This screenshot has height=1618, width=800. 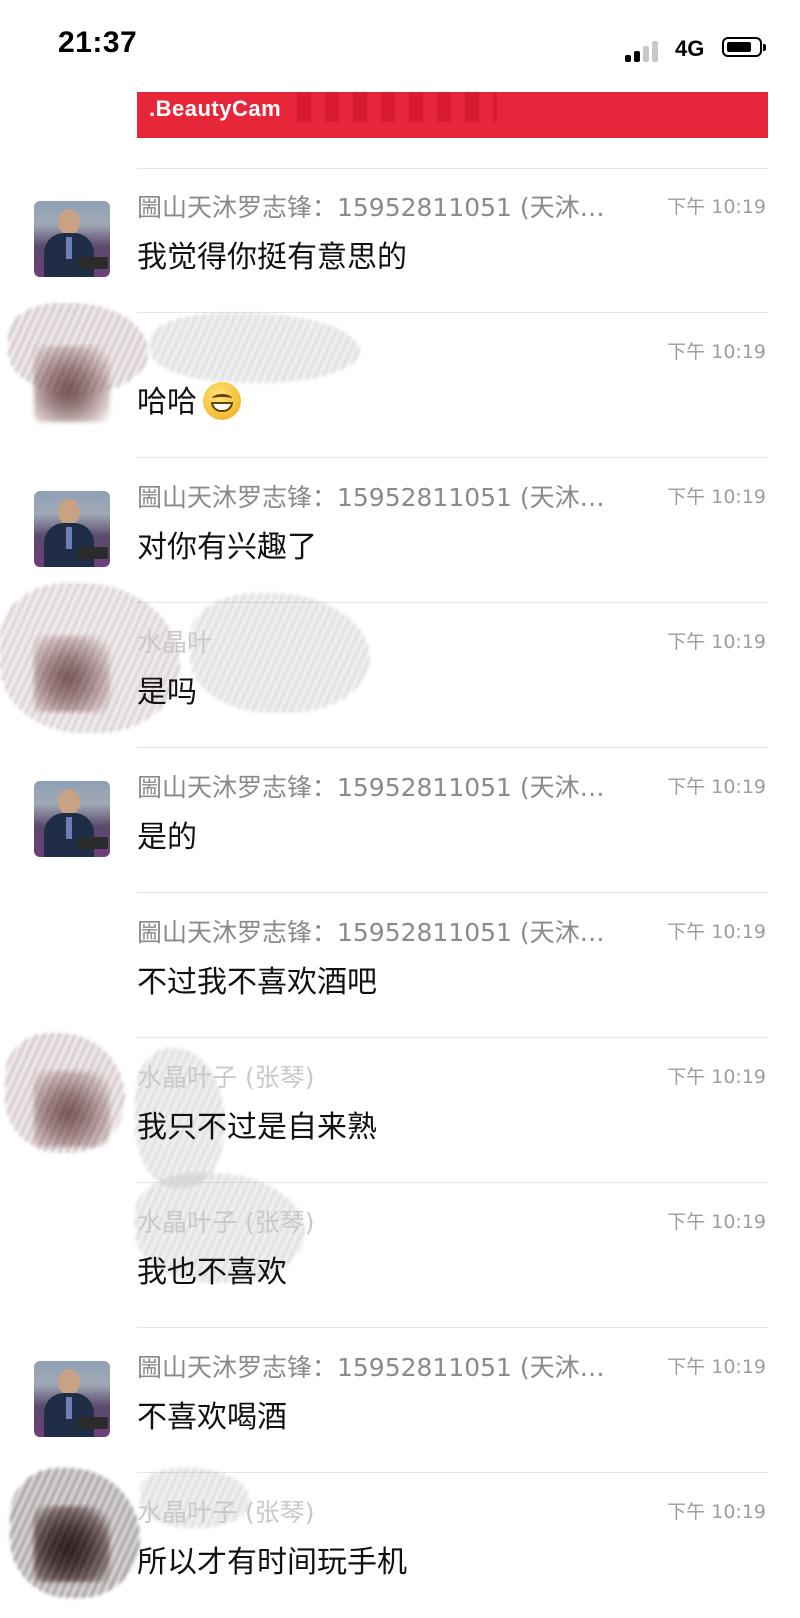 I want to click on message-text: 哈哈, so click(x=189, y=399).